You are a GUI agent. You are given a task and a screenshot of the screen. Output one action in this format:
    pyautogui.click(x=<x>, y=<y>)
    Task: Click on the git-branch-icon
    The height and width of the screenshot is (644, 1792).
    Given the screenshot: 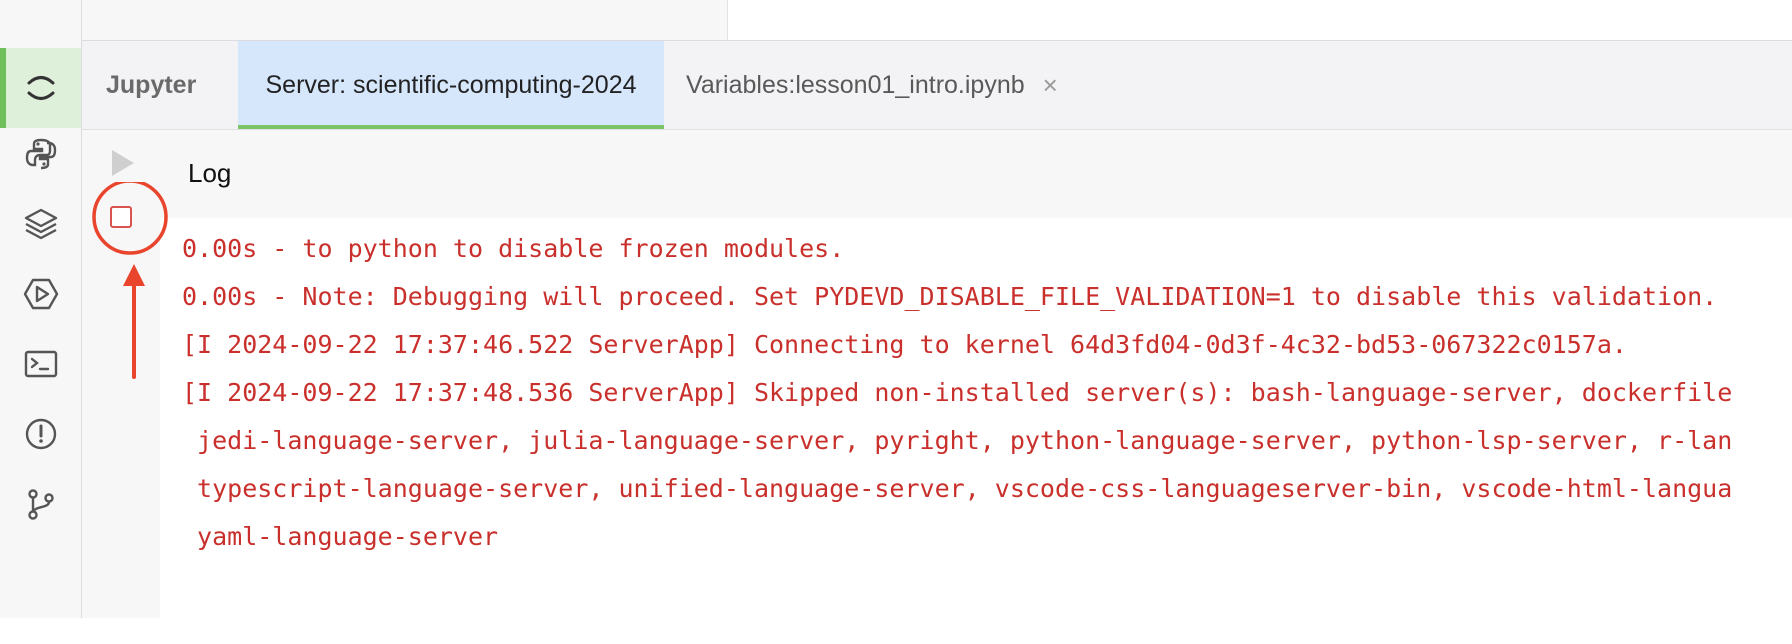 What is the action you would take?
    pyautogui.click(x=40, y=504)
    